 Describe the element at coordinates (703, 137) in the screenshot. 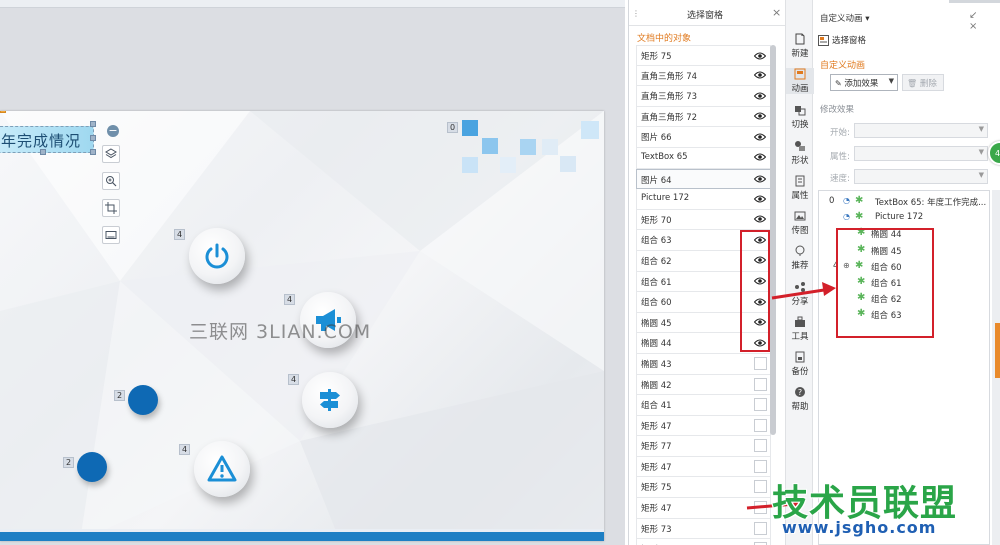

I see `object-list-row: 图片 66` at that location.